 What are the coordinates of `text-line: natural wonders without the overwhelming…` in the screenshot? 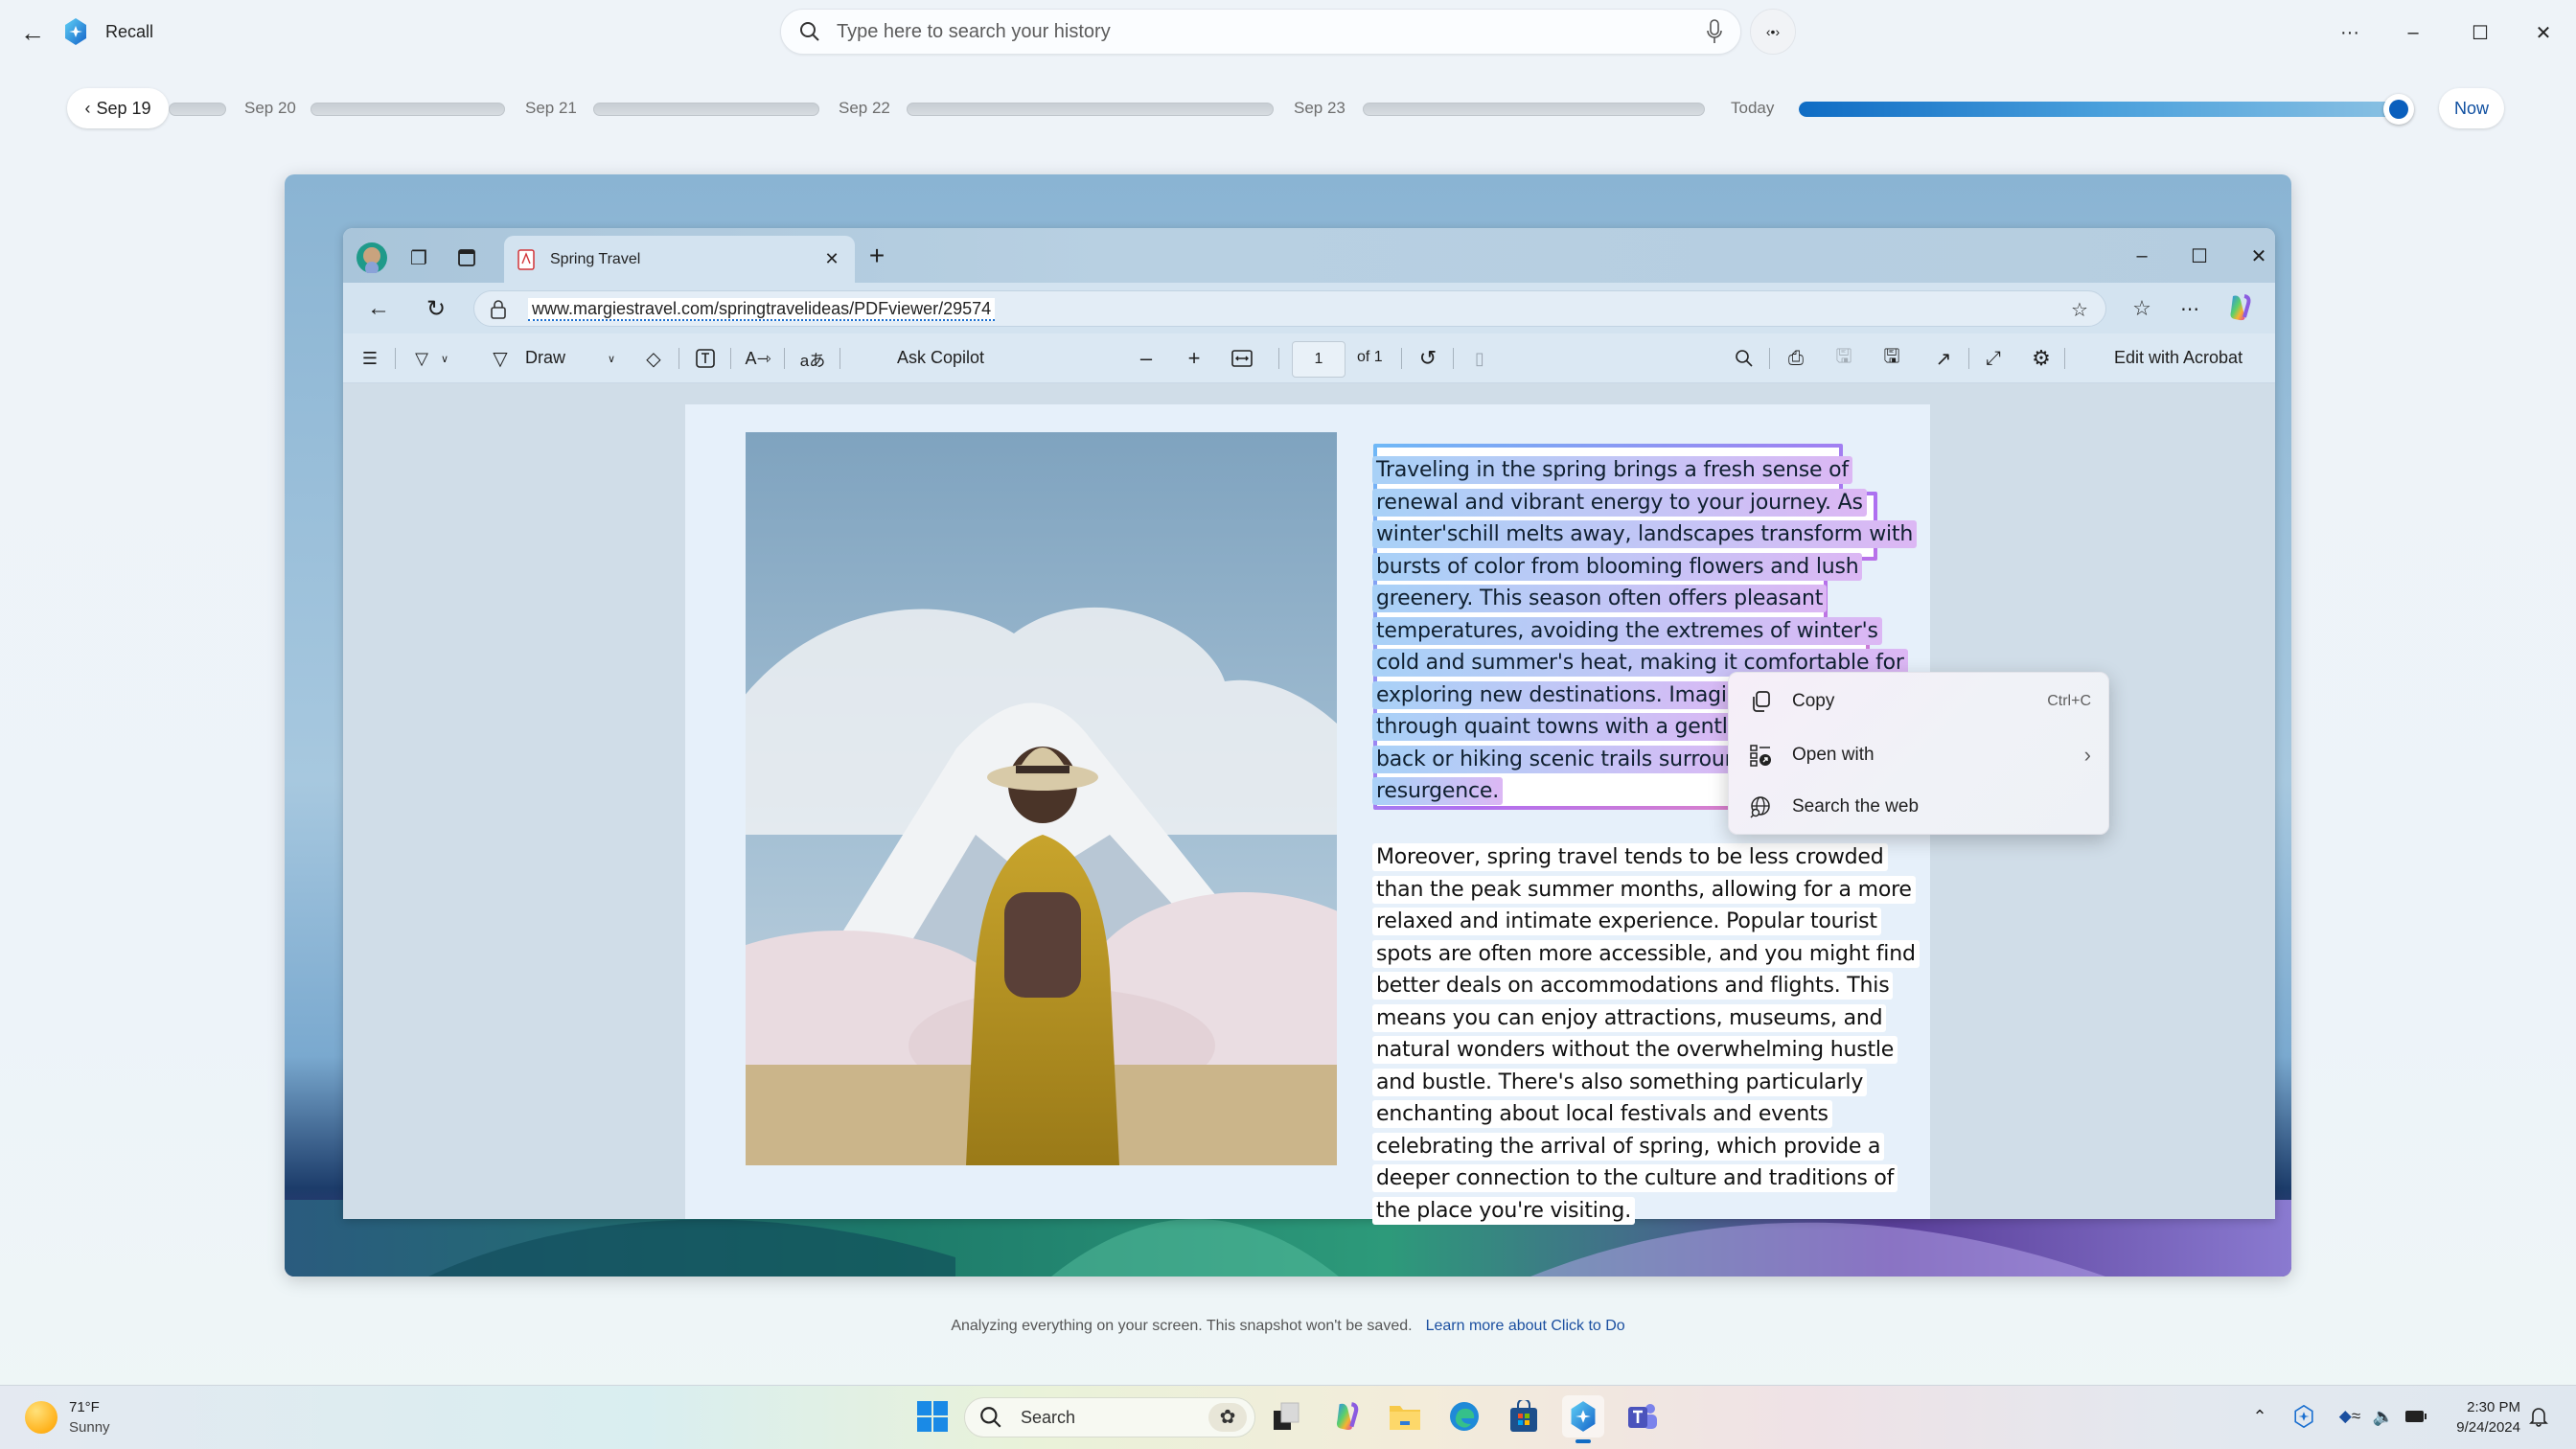 It's located at (1635, 1050).